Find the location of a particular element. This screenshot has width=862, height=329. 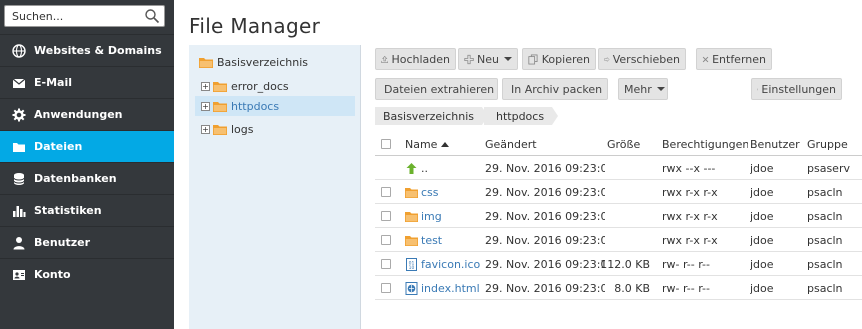

file-permissions: rwx r-x r-x is located at coordinates (690, 216).